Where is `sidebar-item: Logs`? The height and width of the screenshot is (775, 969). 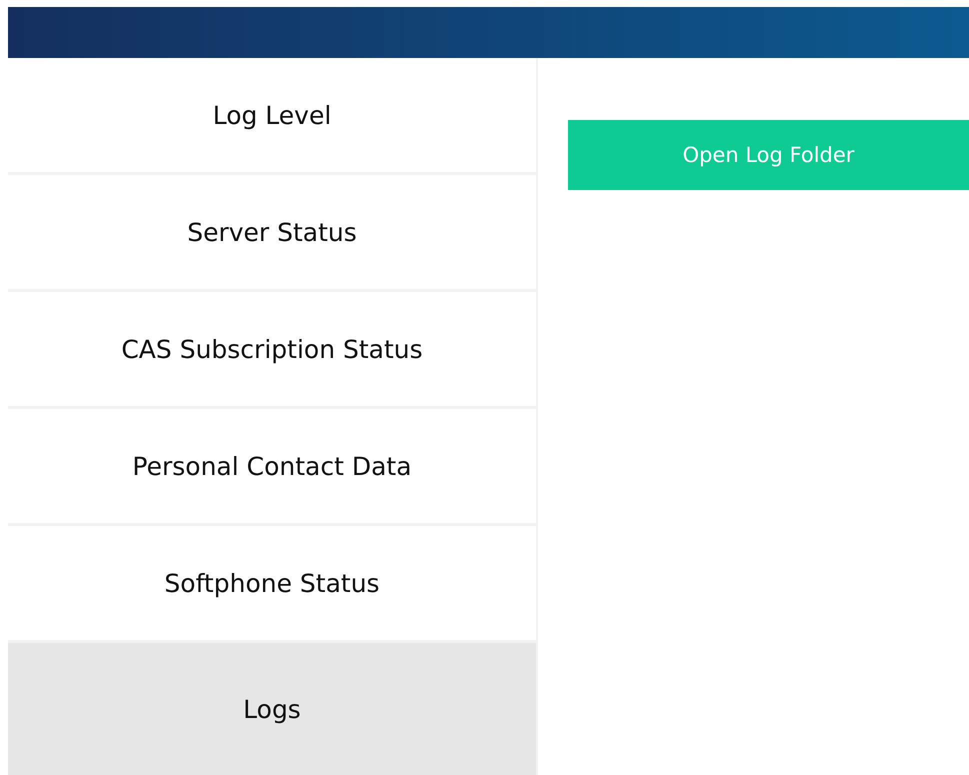
sidebar-item: Logs is located at coordinates (272, 709).